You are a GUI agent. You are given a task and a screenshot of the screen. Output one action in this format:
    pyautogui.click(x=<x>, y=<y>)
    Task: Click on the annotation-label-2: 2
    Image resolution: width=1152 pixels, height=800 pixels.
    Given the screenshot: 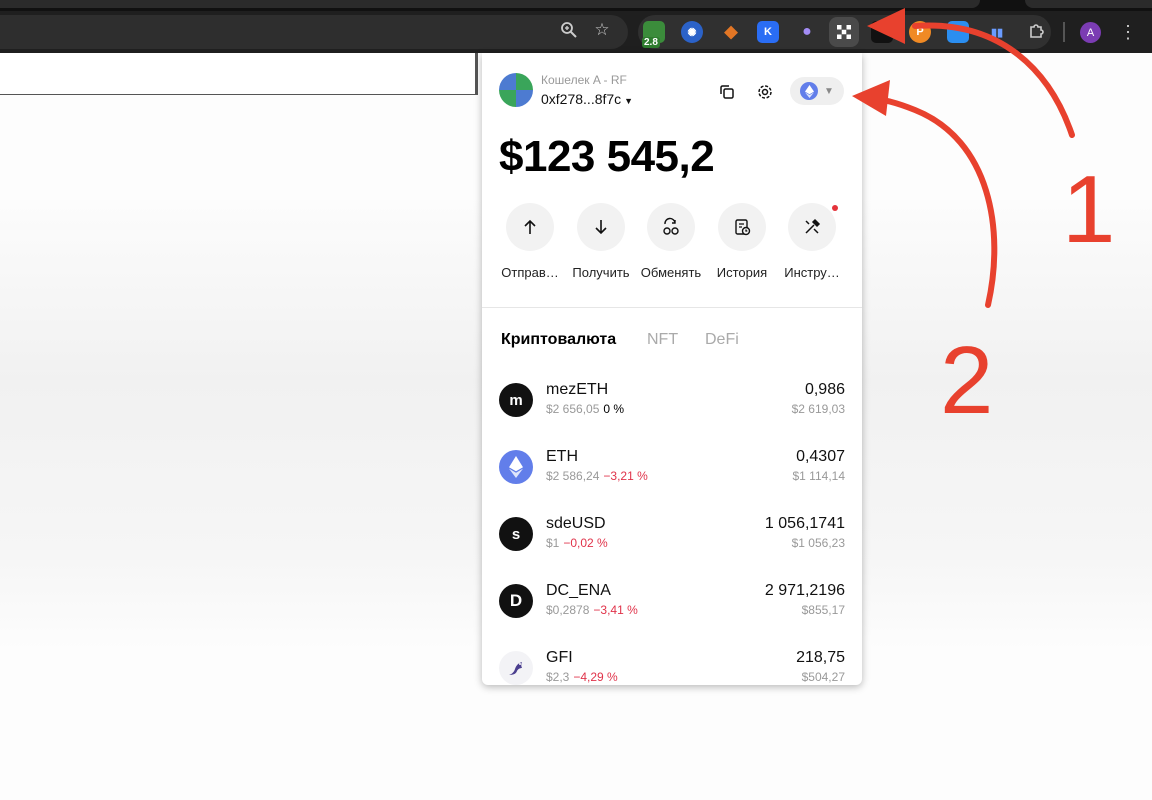 What is the action you would take?
    pyautogui.click(x=967, y=380)
    